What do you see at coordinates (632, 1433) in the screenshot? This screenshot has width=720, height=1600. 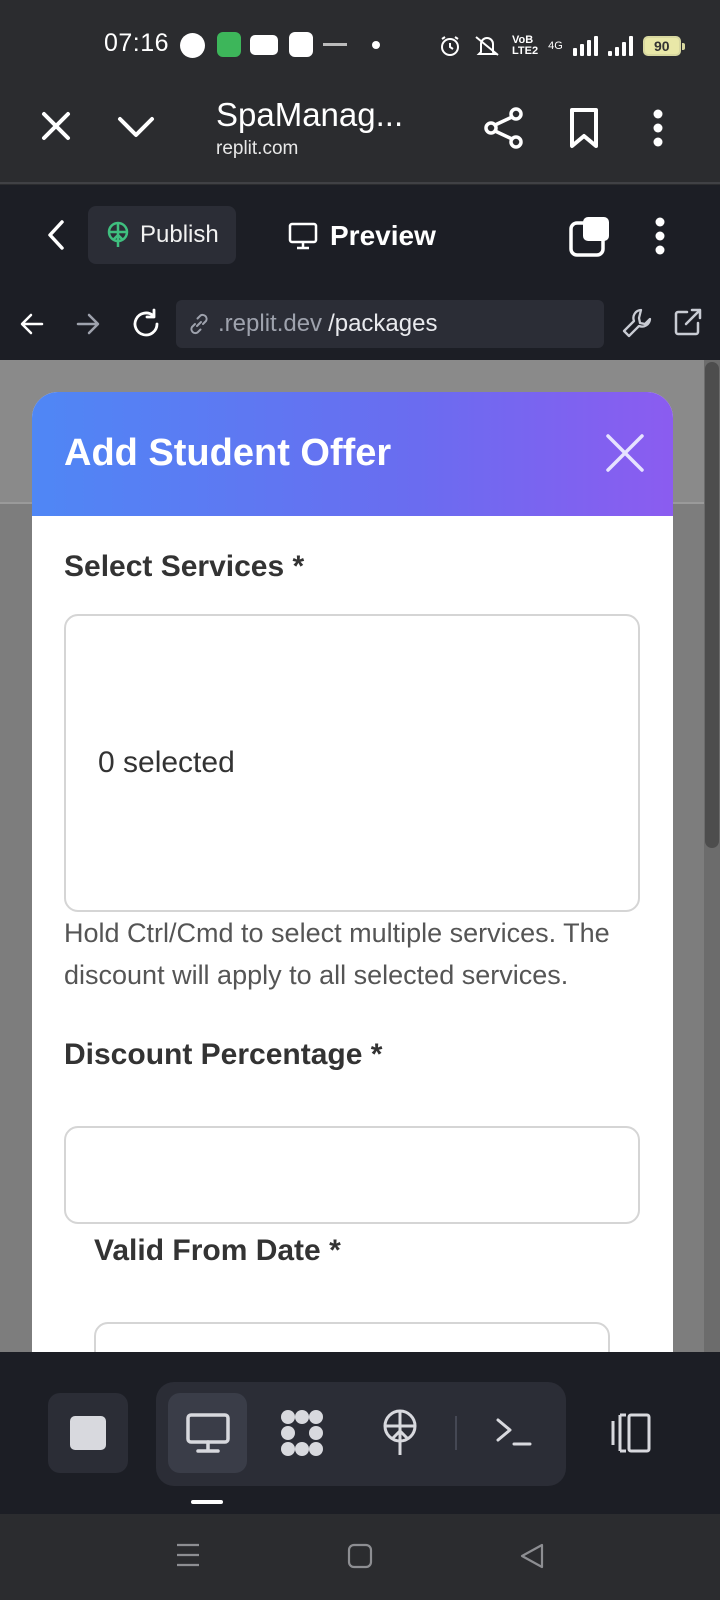 I see `layout-icon` at bounding box center [632, 1433].